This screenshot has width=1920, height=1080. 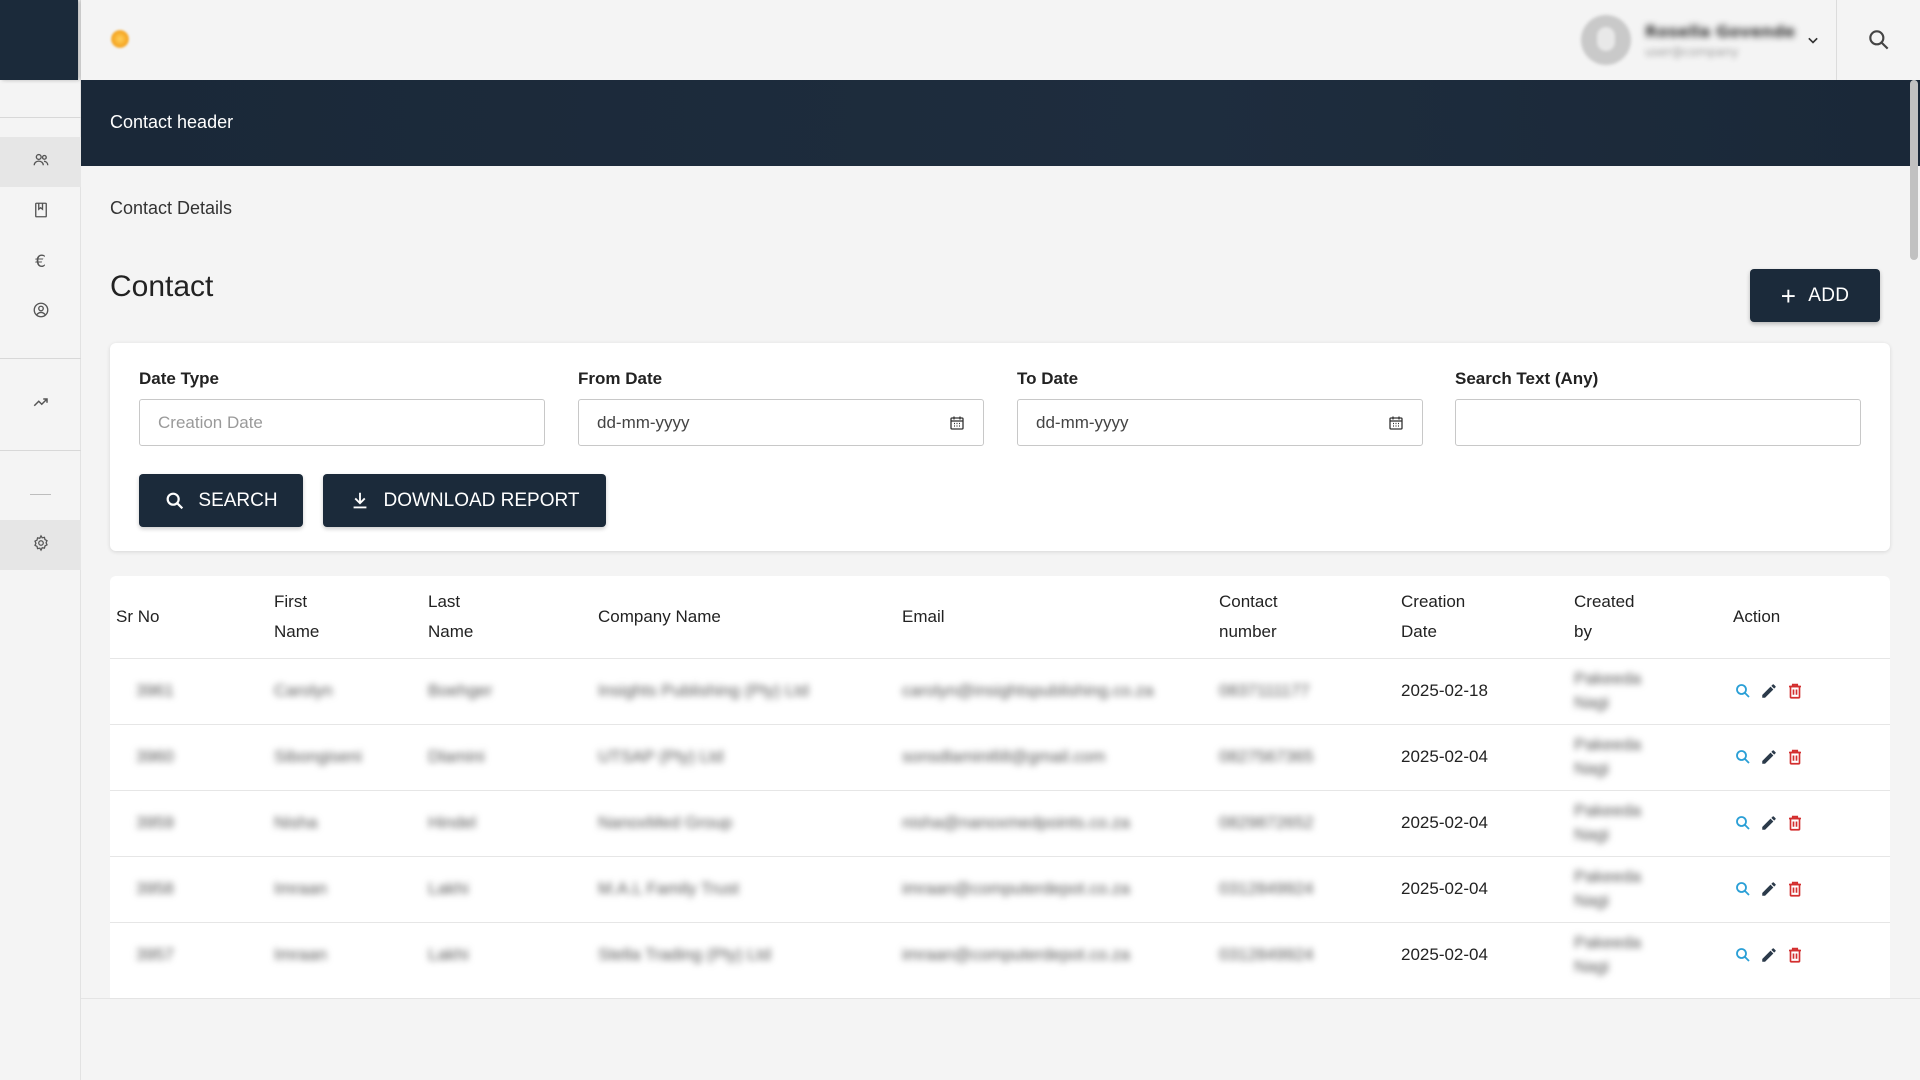 I want to click on chevron-down-icon, so click(x=1813, y=40).